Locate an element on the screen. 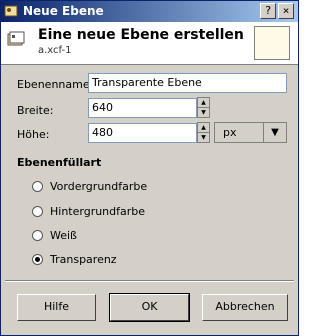 The width and height of the screenshot is (320, 336). width-input: 640 is located at coordinates (142, 108).